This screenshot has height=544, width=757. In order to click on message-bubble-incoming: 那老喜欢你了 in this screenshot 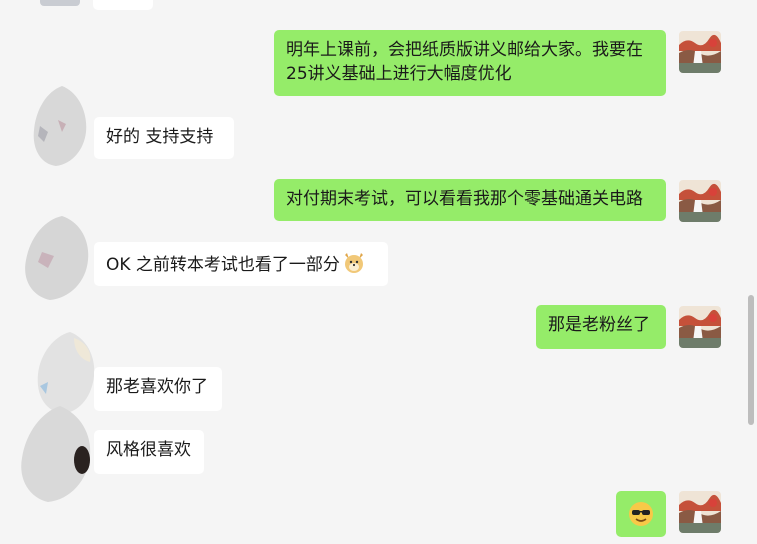, I will do `click(158, 389)`.